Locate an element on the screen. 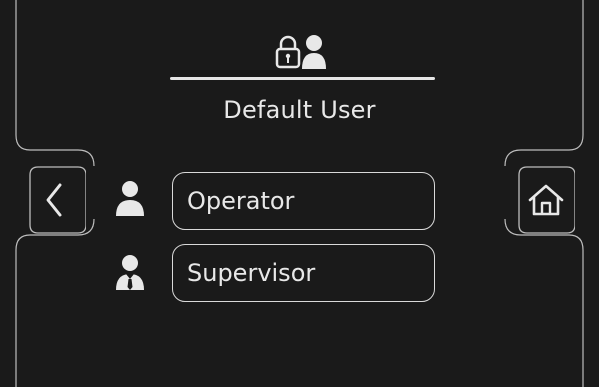 The image size is (599, 387). header-divider is located at coordinates (302, 78).